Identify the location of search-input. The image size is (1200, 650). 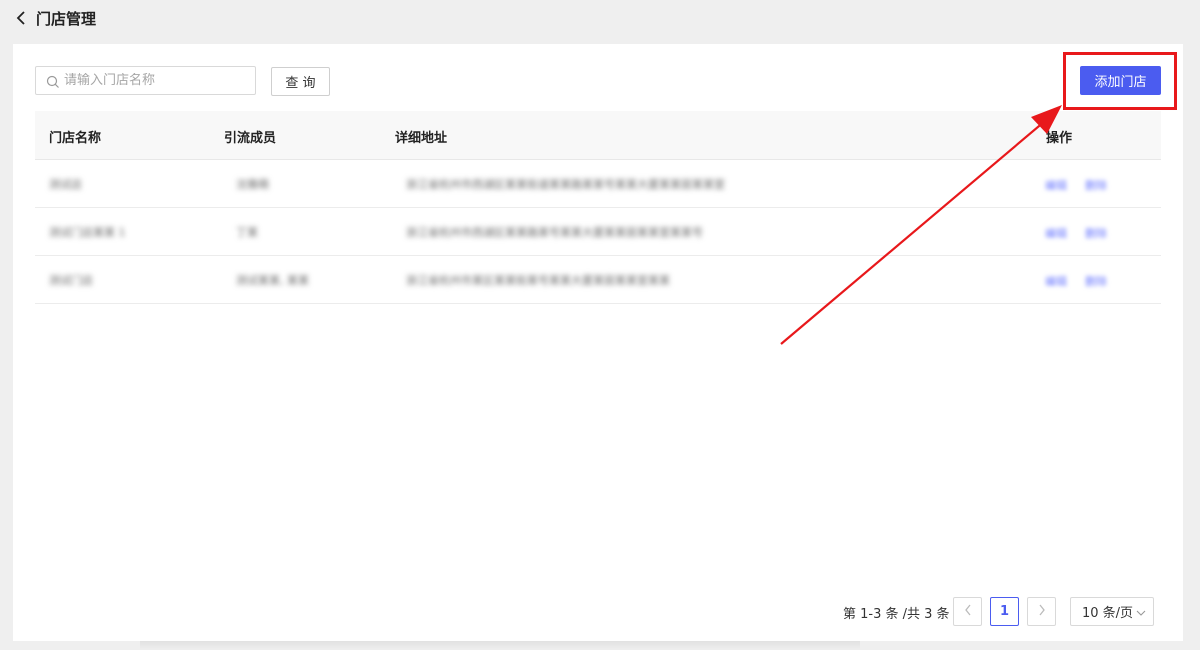
(159, 80).